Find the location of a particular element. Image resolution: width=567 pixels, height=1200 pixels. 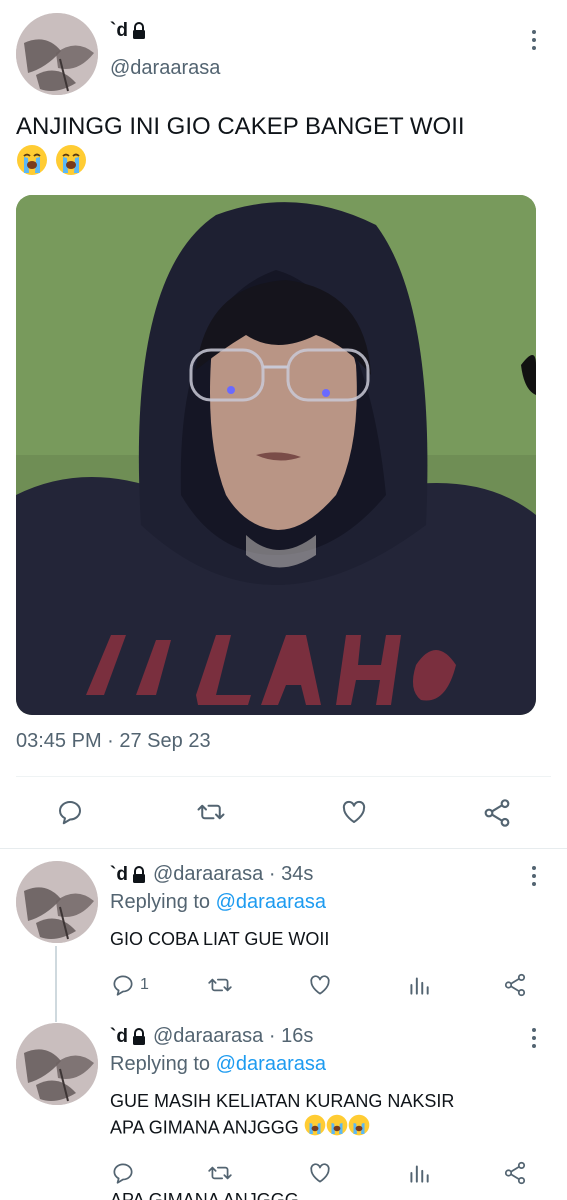

reply-time: 16s is located at coordinates (297, 1036).